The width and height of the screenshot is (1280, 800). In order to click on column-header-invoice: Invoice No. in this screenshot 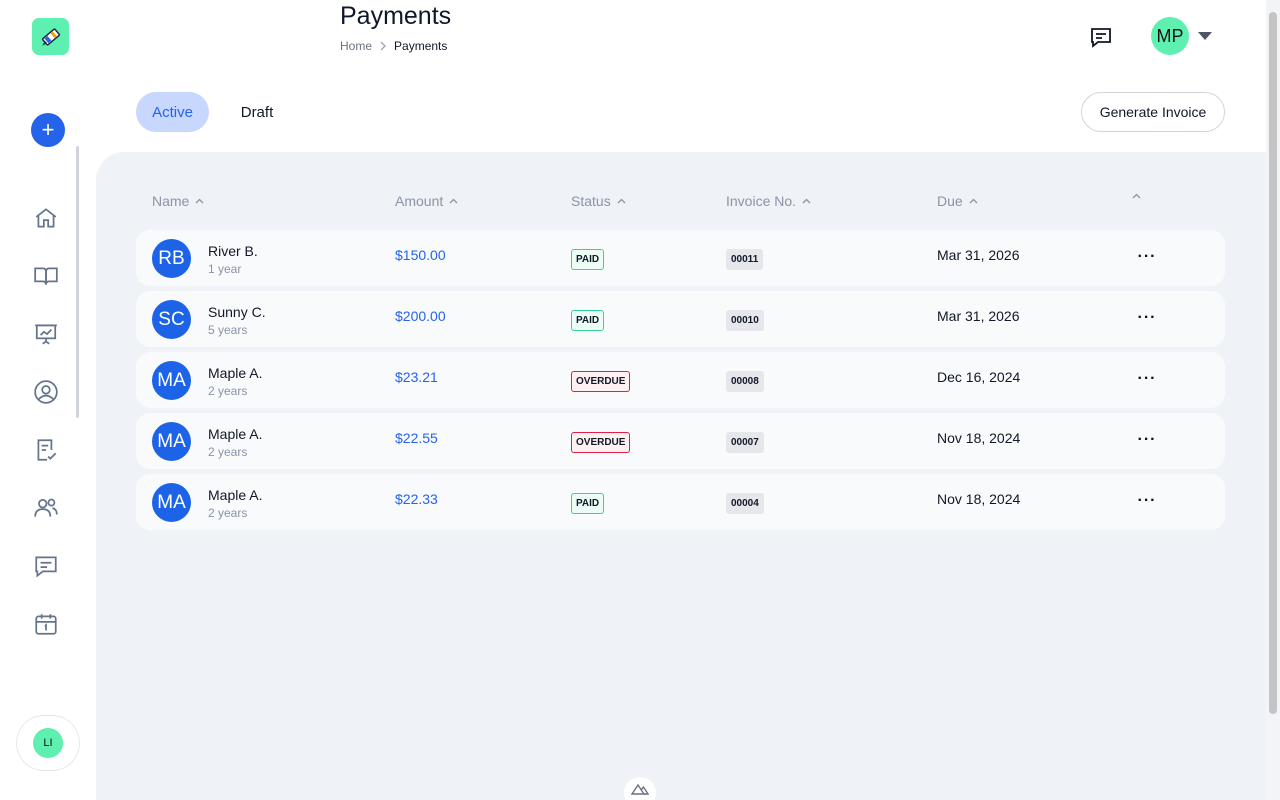, I will do `click(768, 201)`.